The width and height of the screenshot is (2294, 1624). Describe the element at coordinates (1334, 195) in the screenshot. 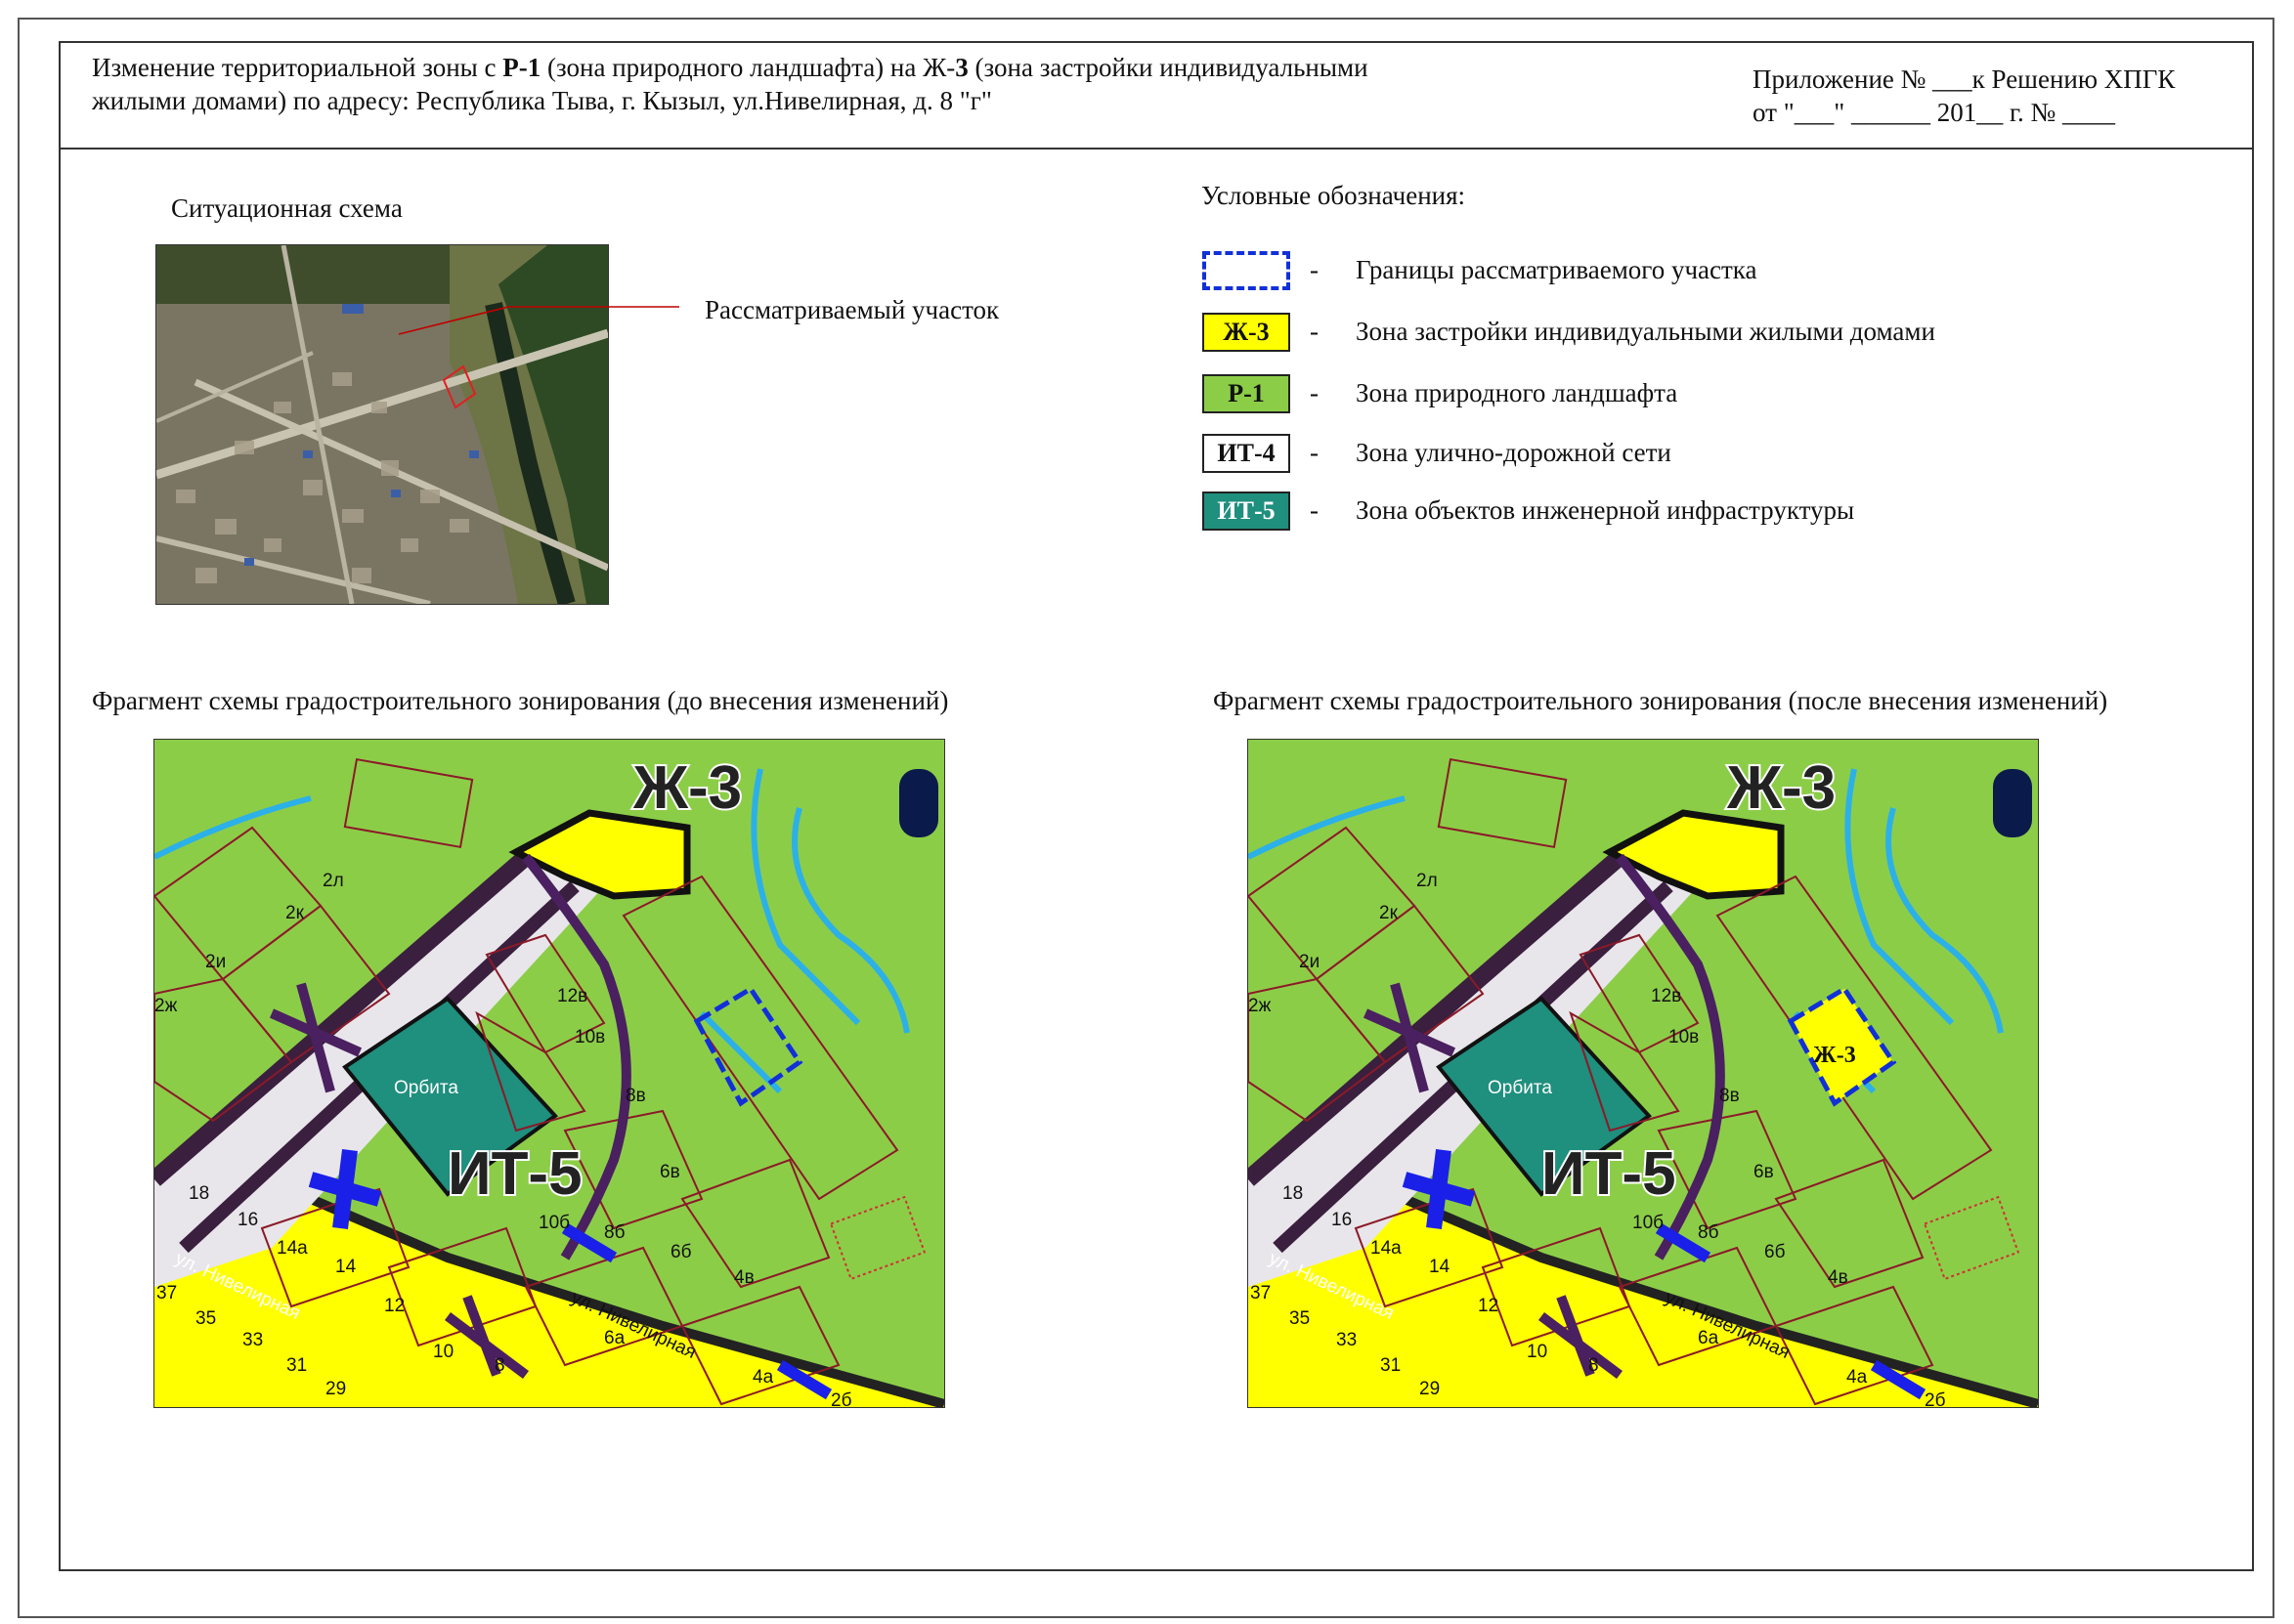

I see `legend-title: Условные обозначения:` at that location.